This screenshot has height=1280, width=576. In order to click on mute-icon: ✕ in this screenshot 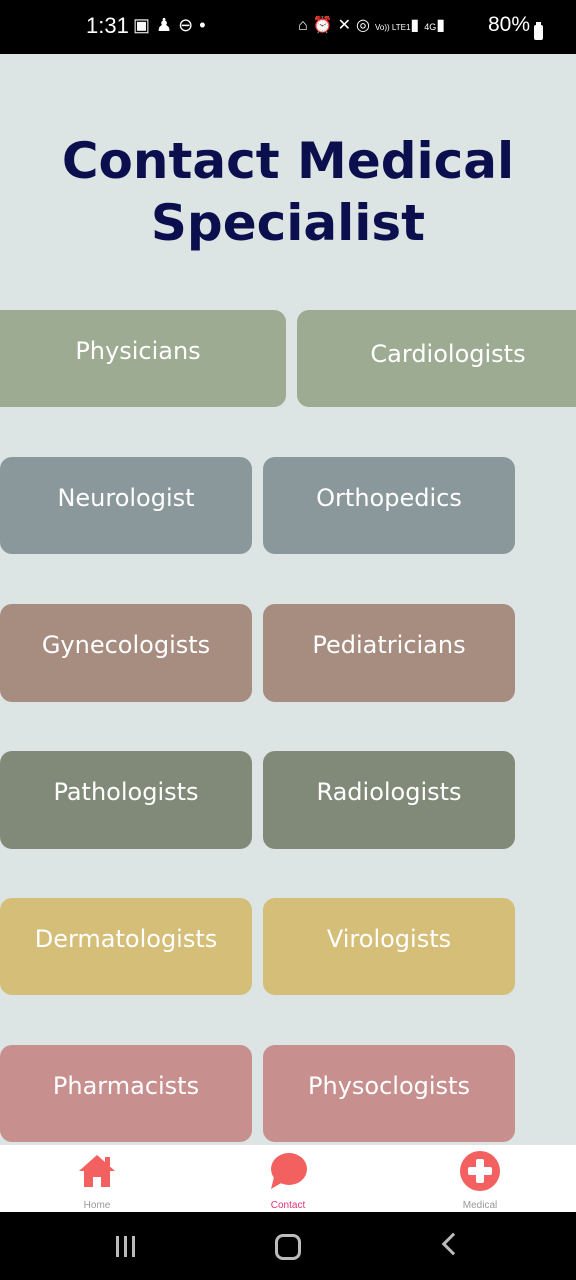, I will do `click(346, 25)`.